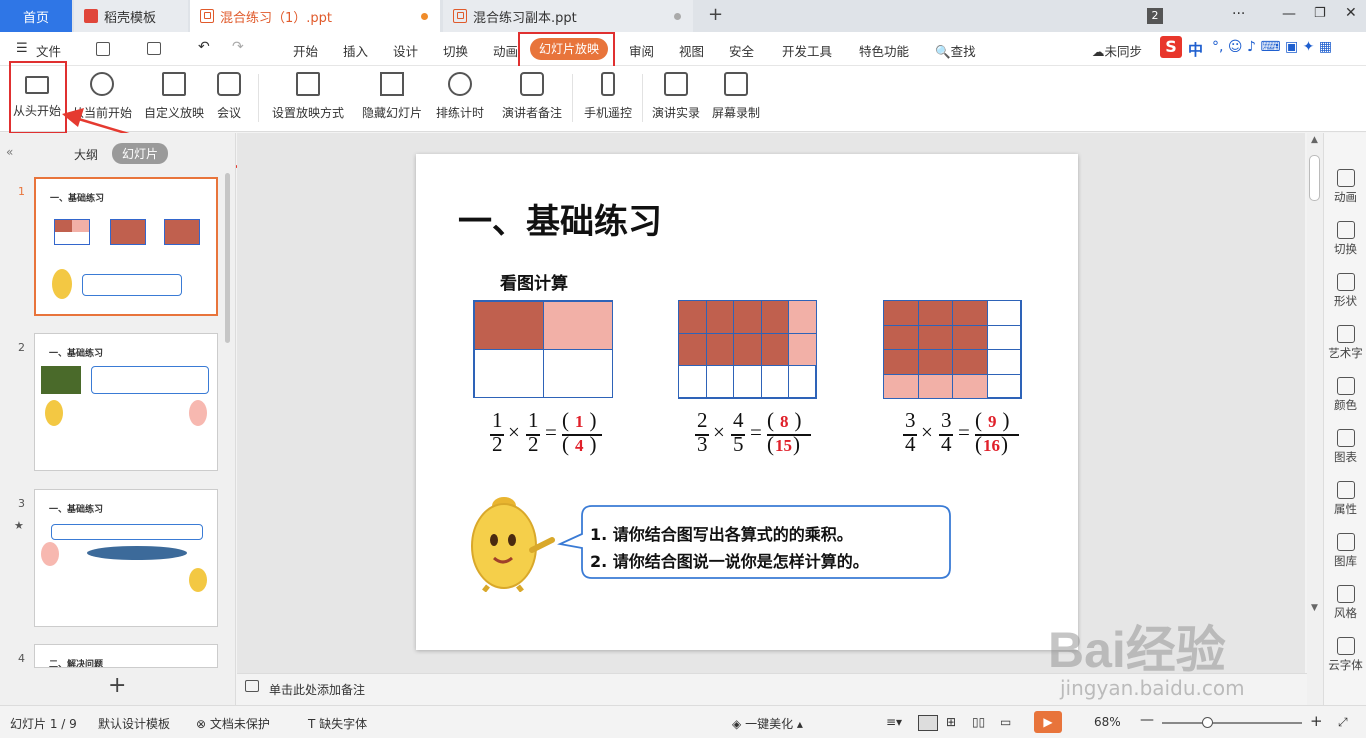 The image size is (1366, 738). What do you see at coordinates (568, 16) in the screenshot?
I see `tab-doc2: 混合练习副本.ppt` at bounding box center [568, 16].